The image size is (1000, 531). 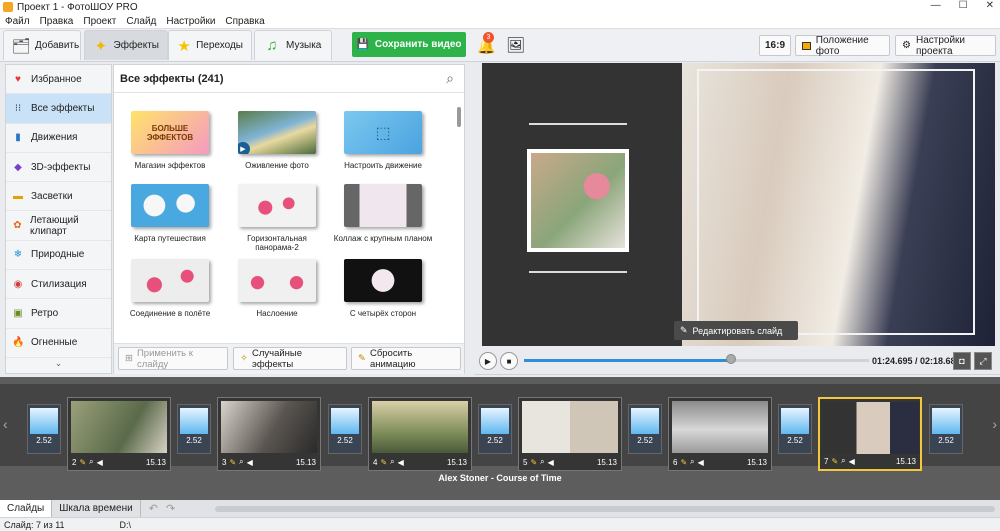 What do you see at coordinates (696, 360) in the screenshot?
I see `playback-progress` at bounding box center [696, 360].